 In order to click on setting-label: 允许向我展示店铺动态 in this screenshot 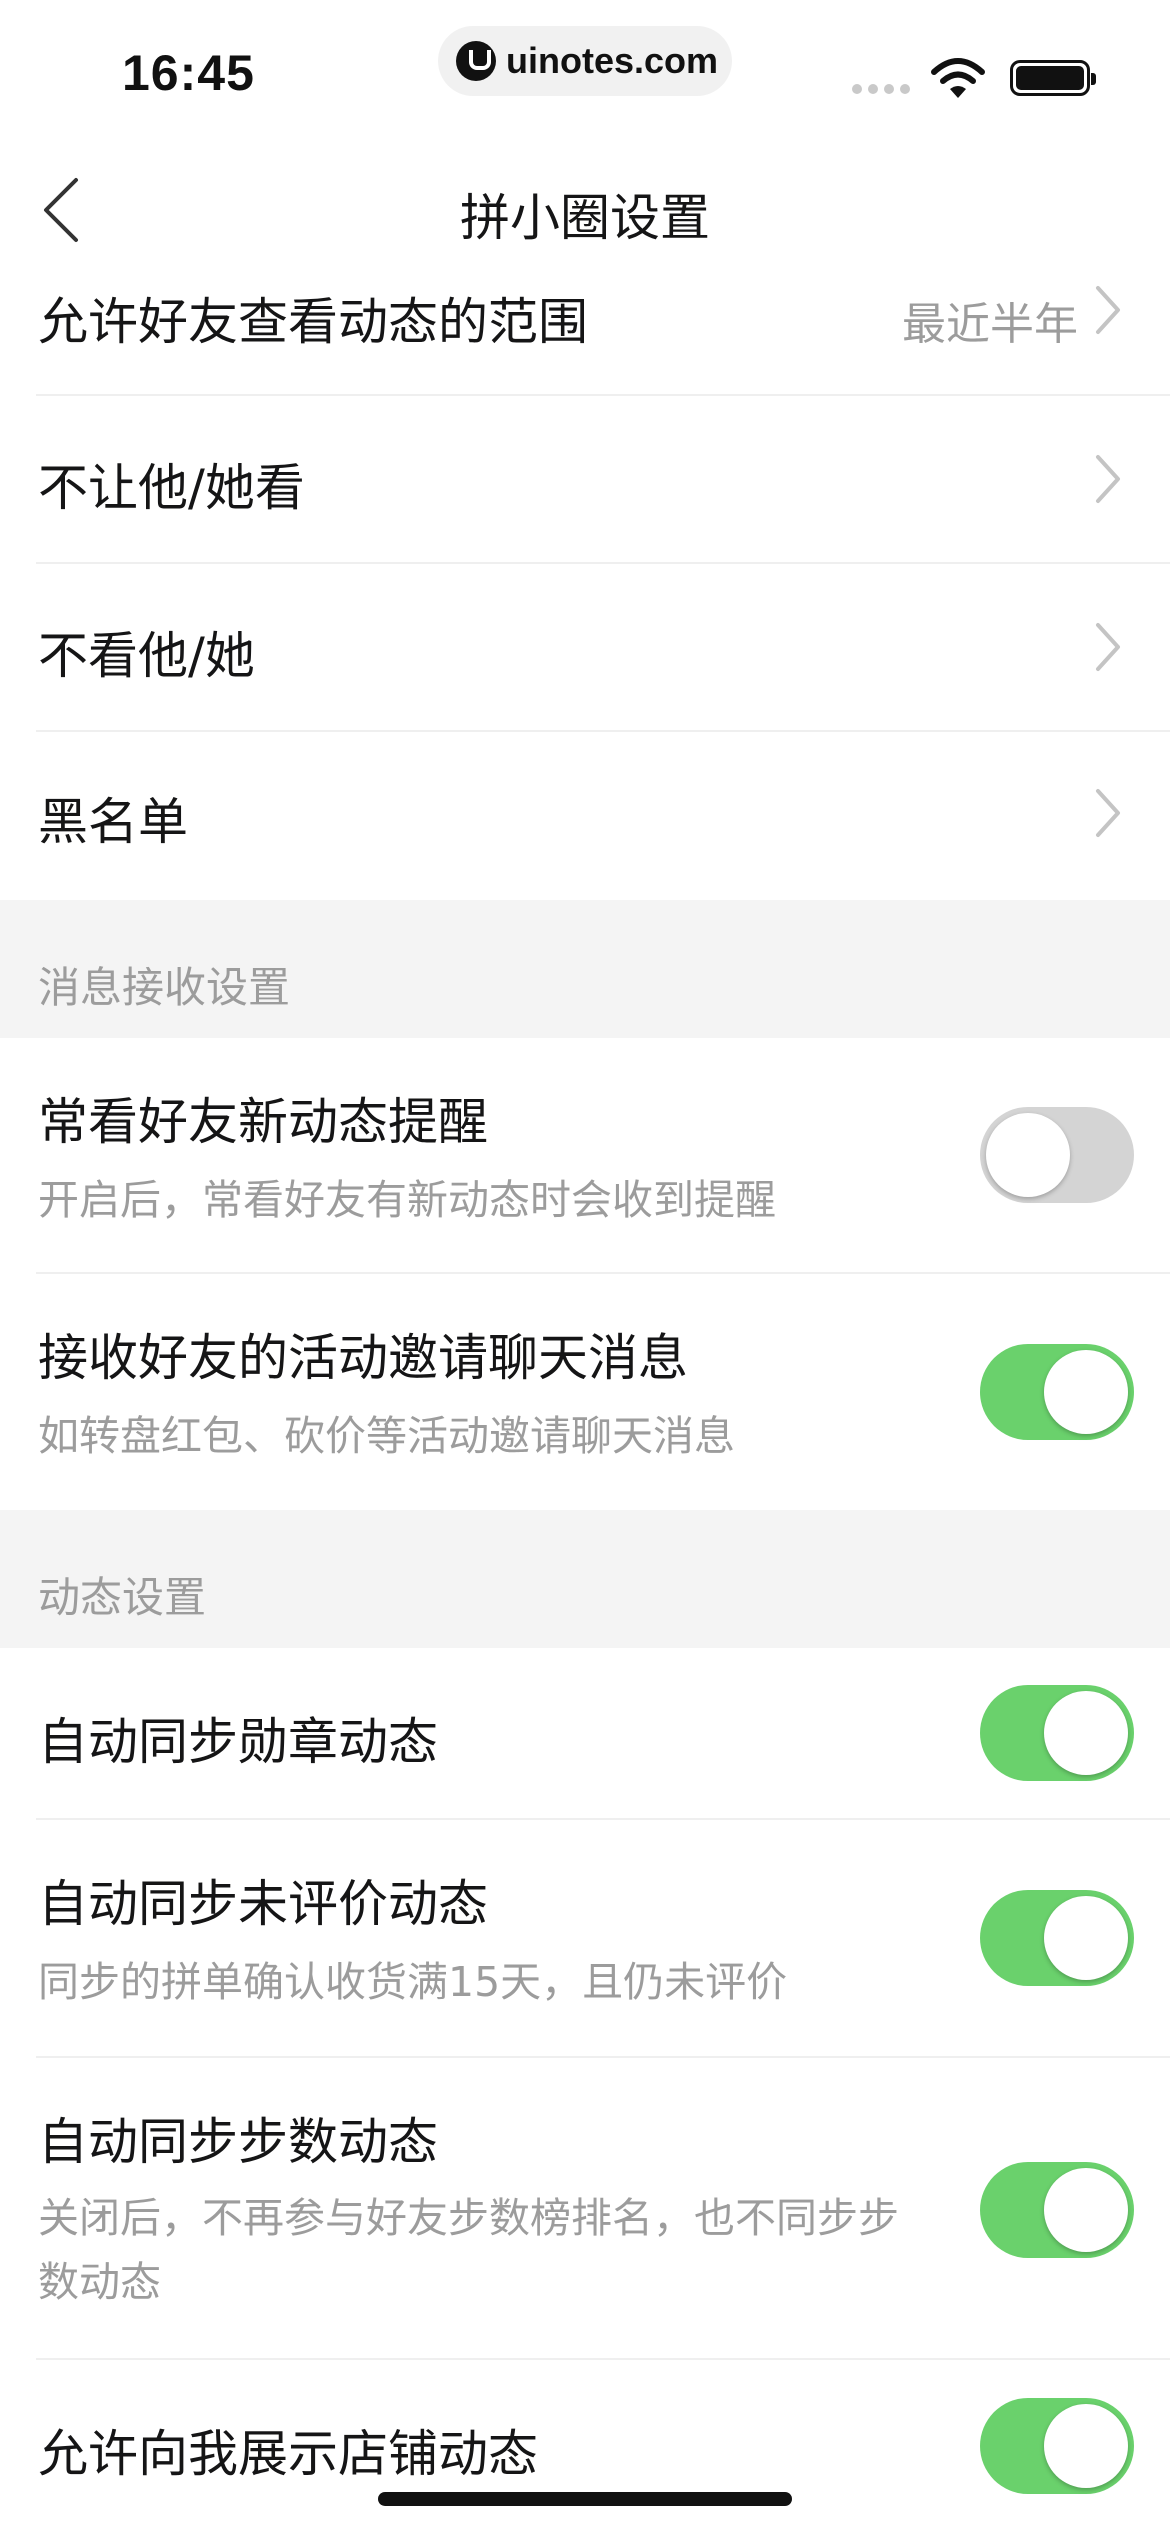, I will do `click(288, 2454)`.